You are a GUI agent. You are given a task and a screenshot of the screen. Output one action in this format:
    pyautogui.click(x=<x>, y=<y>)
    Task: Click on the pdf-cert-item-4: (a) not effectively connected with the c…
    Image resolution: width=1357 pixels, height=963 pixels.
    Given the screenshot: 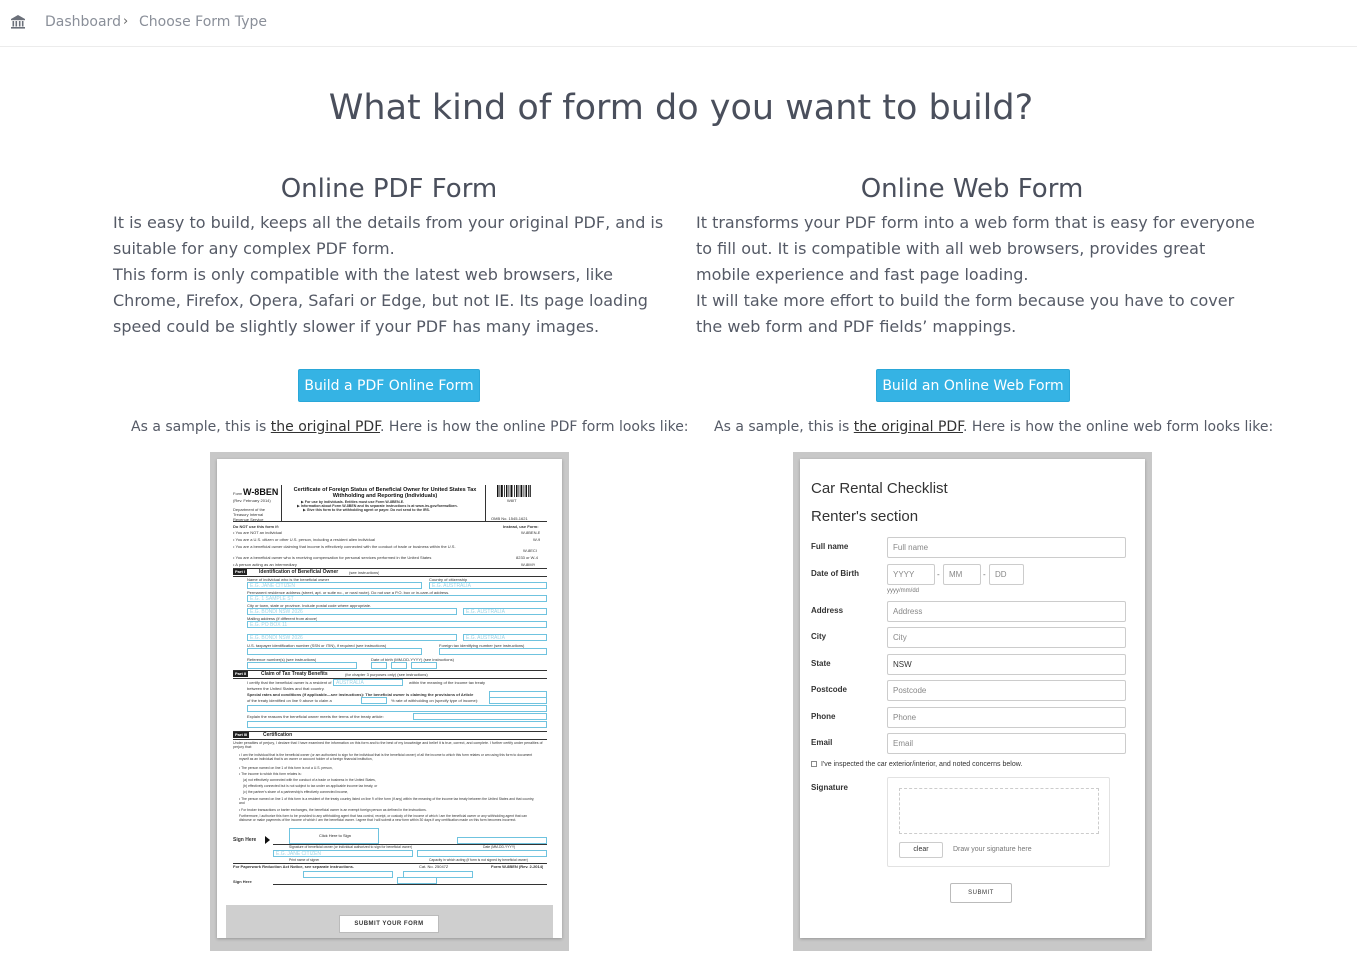 What is the action you would take?
    pyautogui.click(x=309, y=780)
    